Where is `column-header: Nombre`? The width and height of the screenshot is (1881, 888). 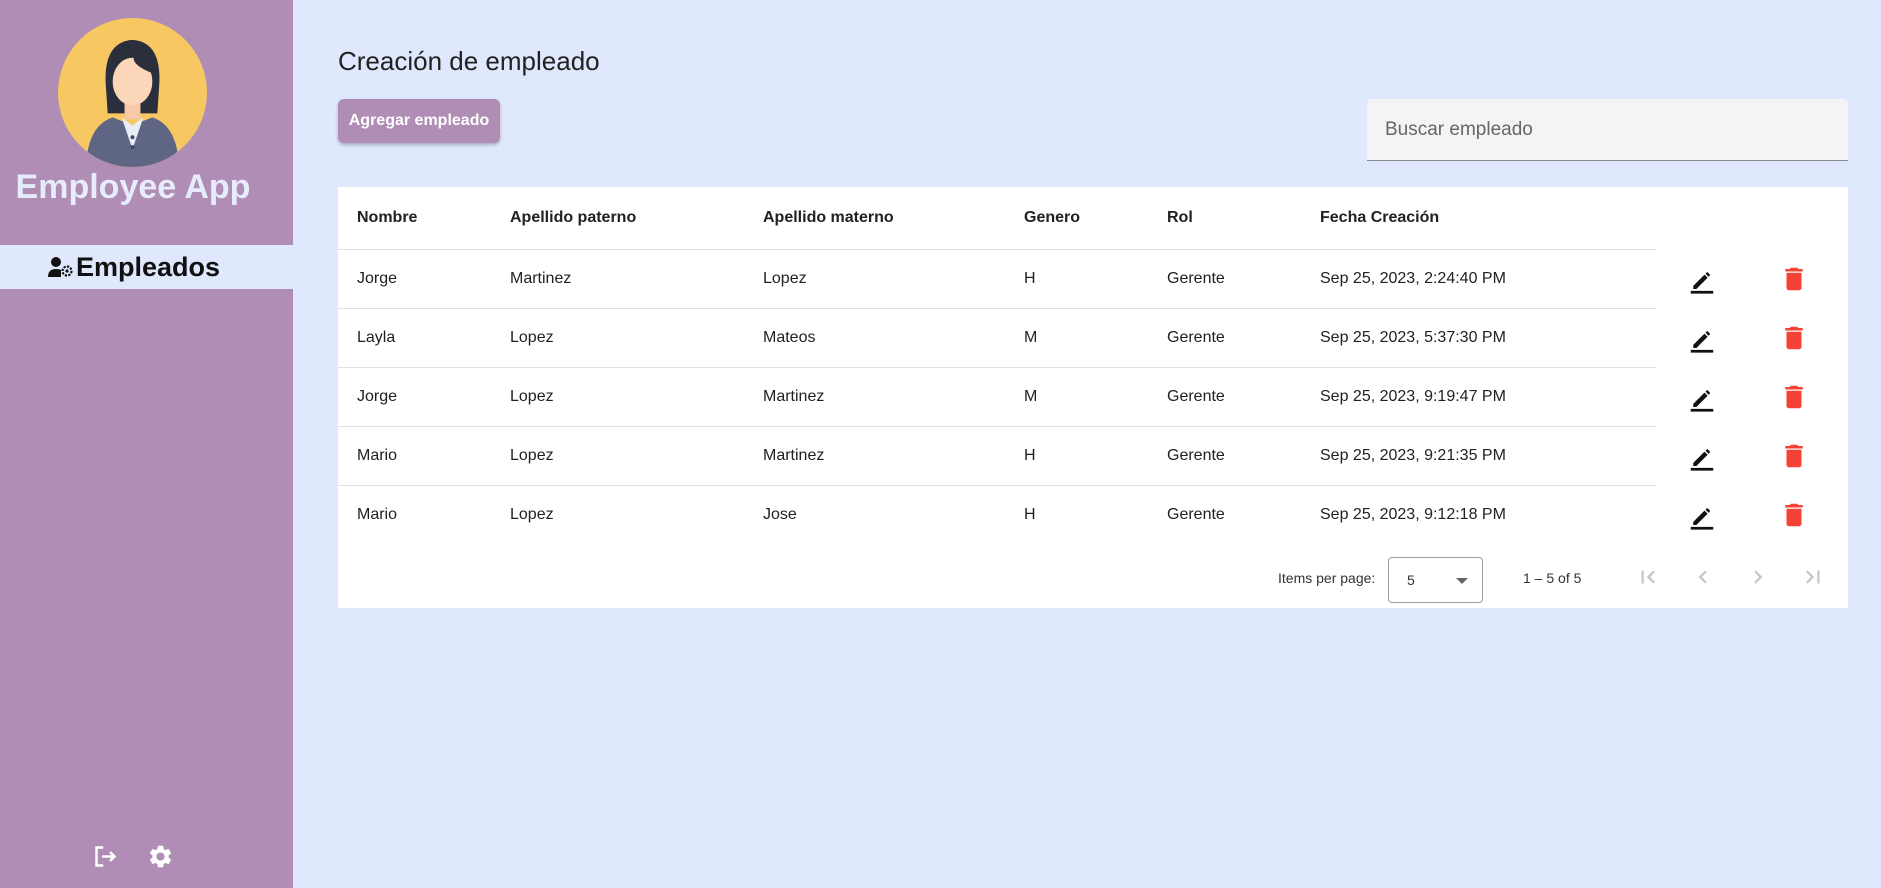
column-header: Nombre is located at coordinates (414, 218).